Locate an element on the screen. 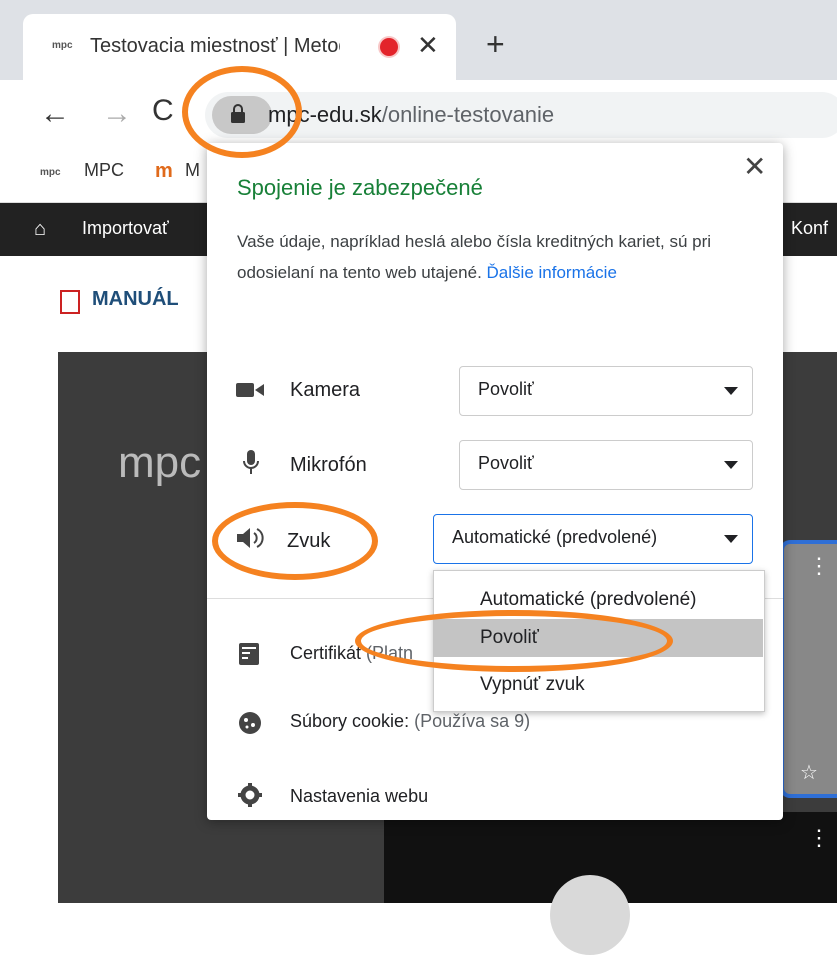  reload-icon: C is located at coordinates (163, 111).